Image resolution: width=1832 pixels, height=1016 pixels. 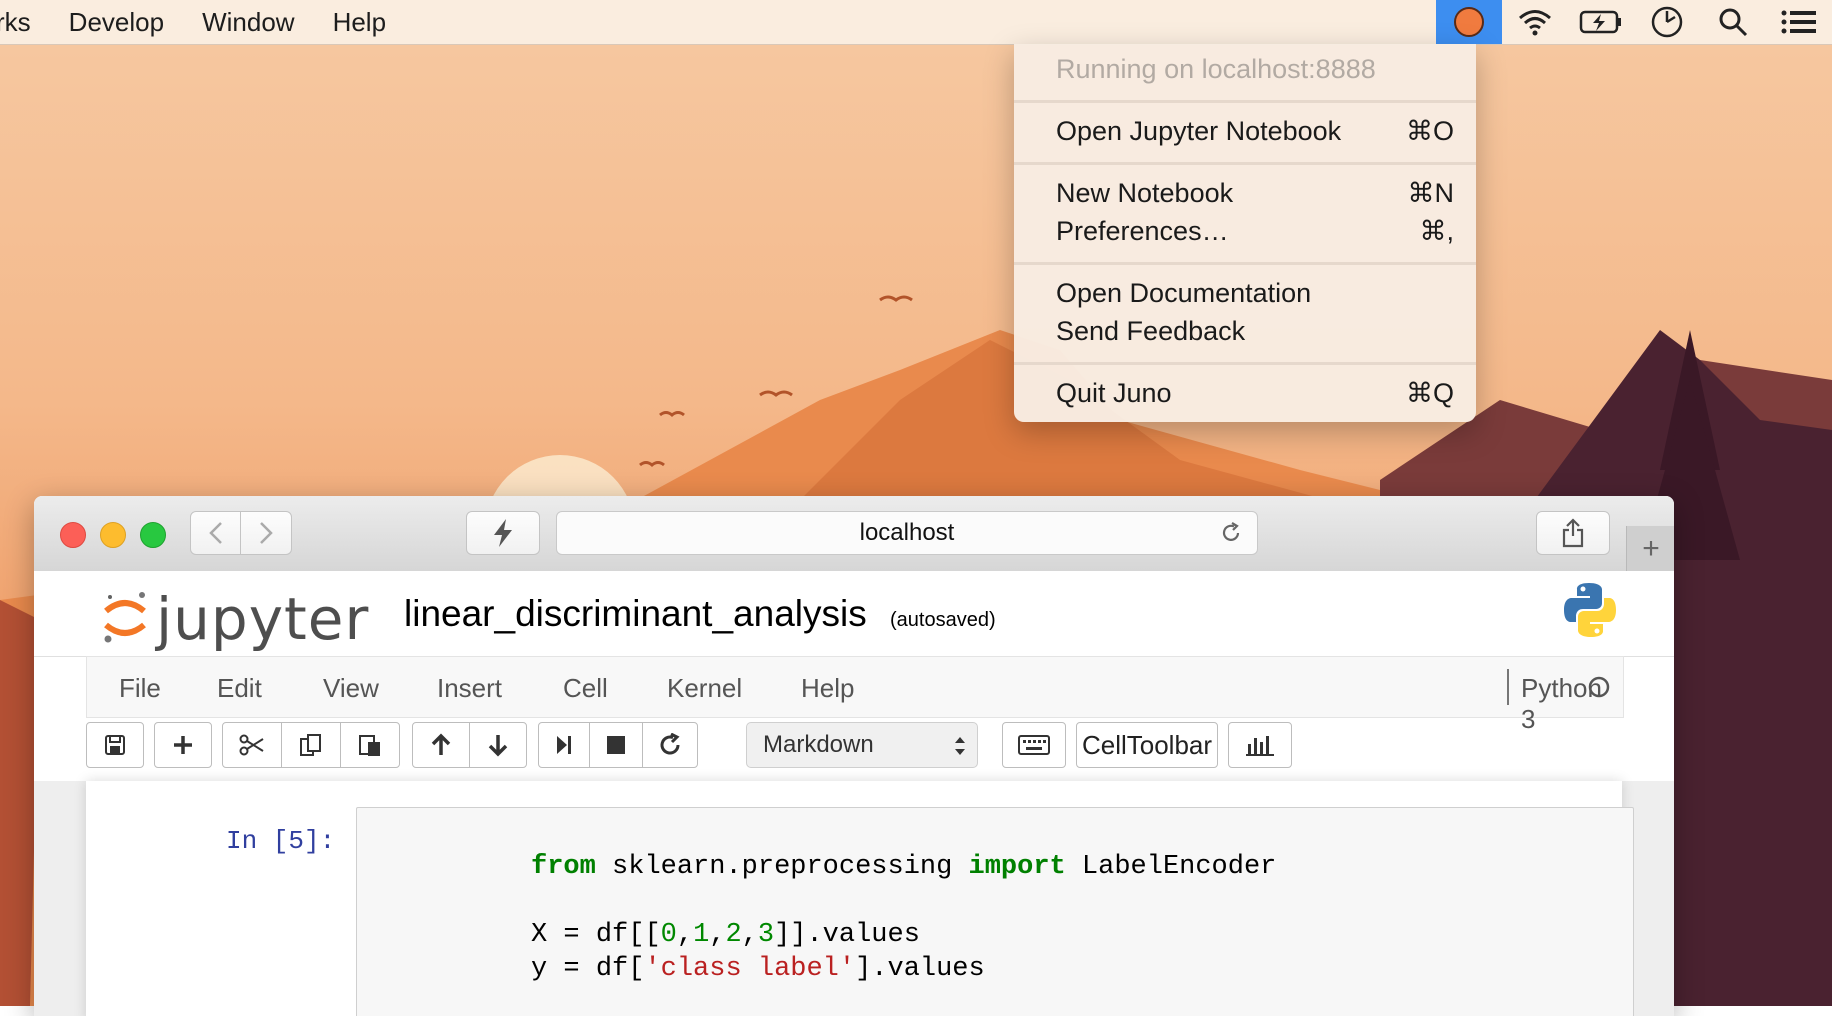 What do you see at coordinates (1147, 745) in the screenshot?
I see `celltoolbar-button: CellToolbar` at bounding box center [1147, 745].